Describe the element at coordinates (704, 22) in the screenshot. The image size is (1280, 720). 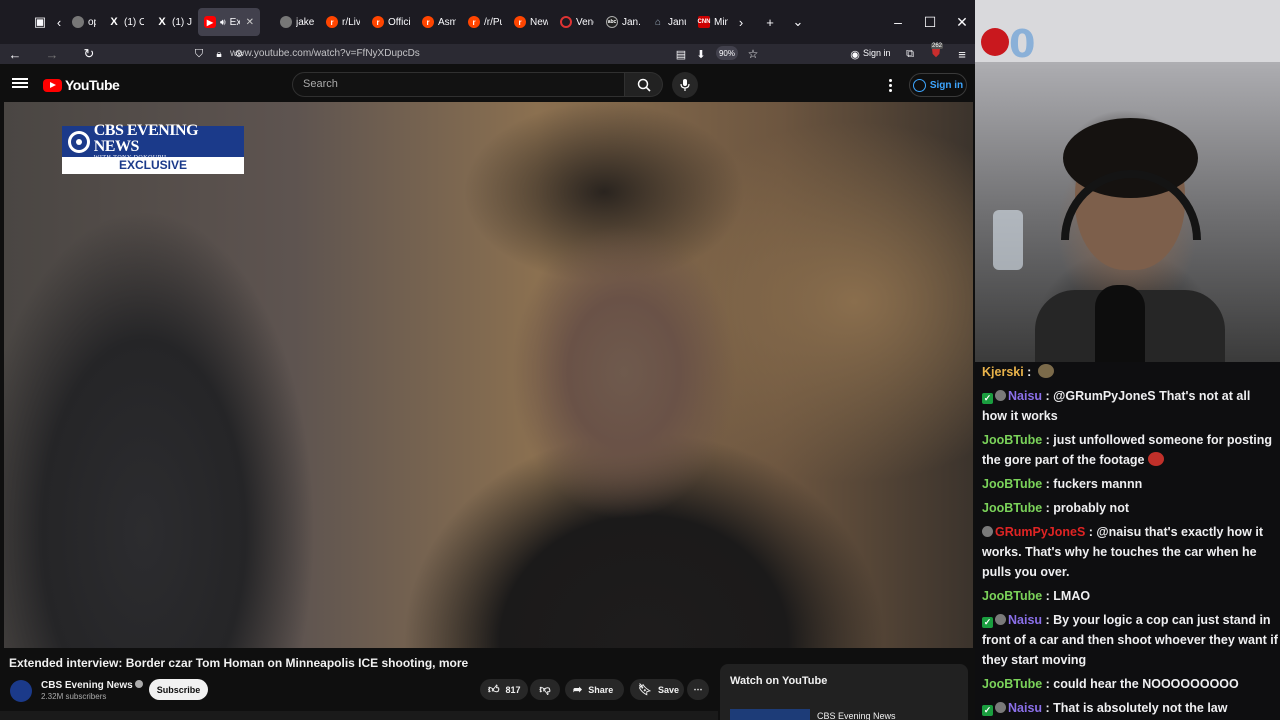
I see `cnn-favicon-icon: CNN` at that location.